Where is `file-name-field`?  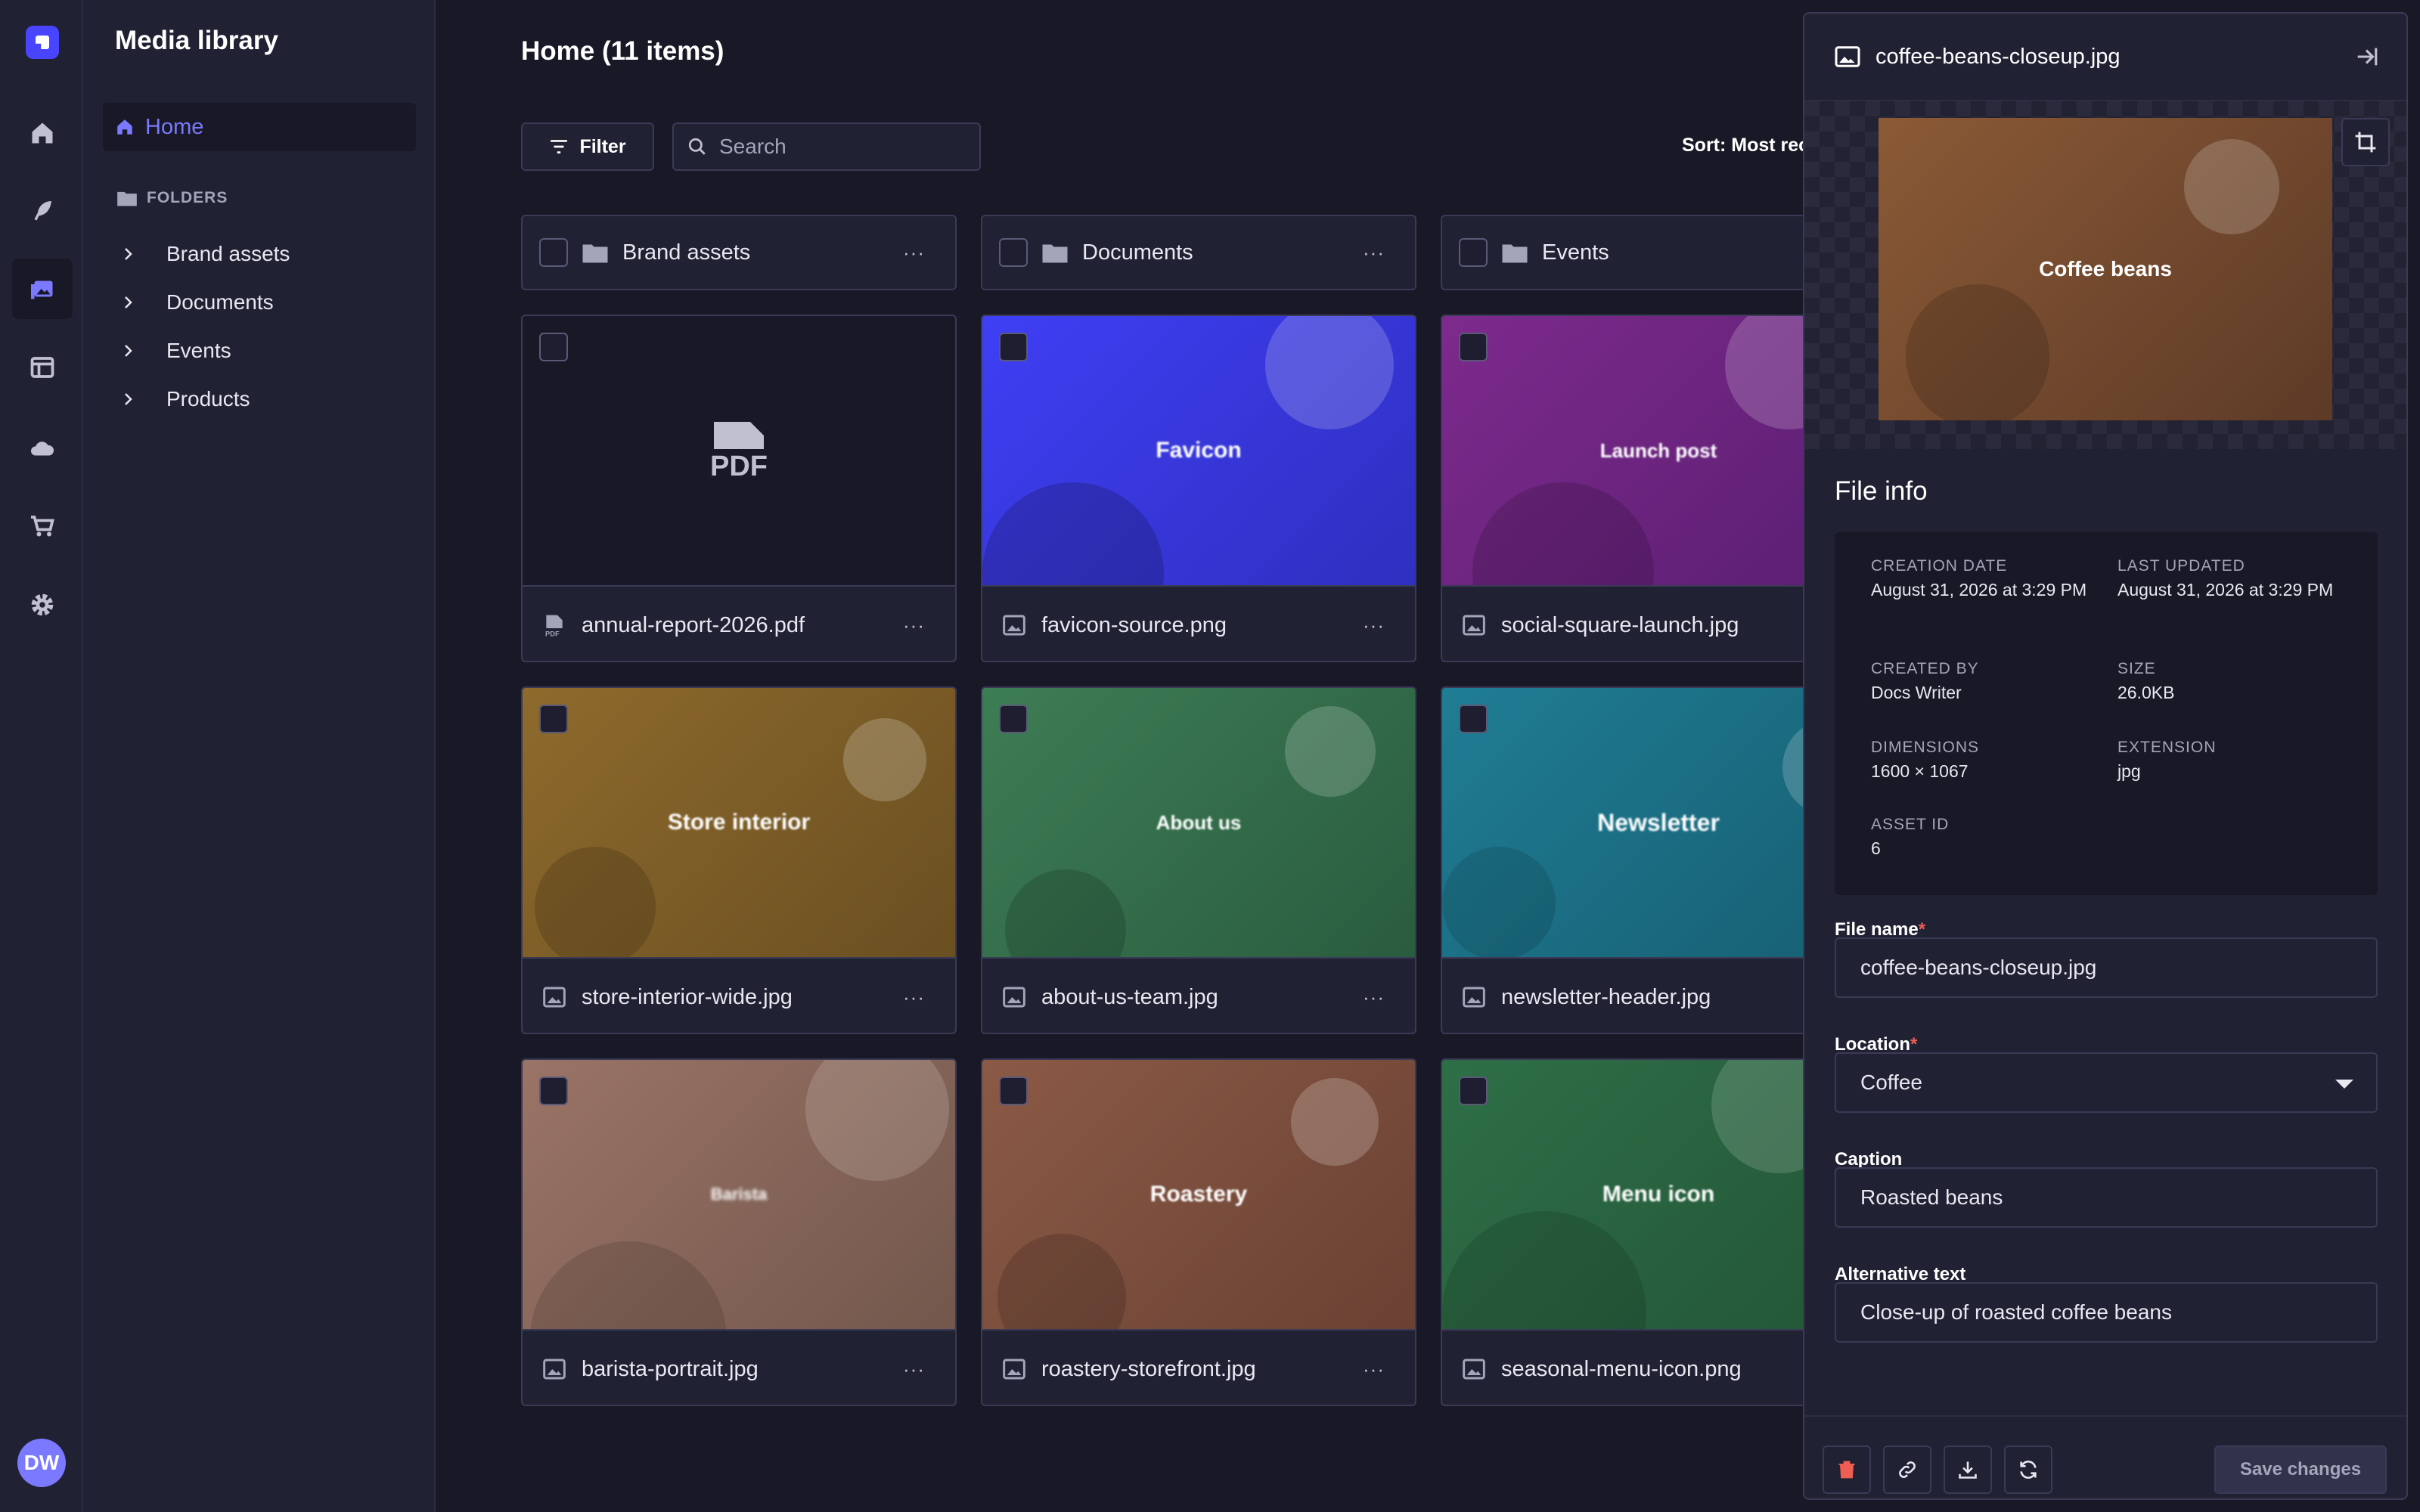 file-name-field is located at coordinates (2106, 967).